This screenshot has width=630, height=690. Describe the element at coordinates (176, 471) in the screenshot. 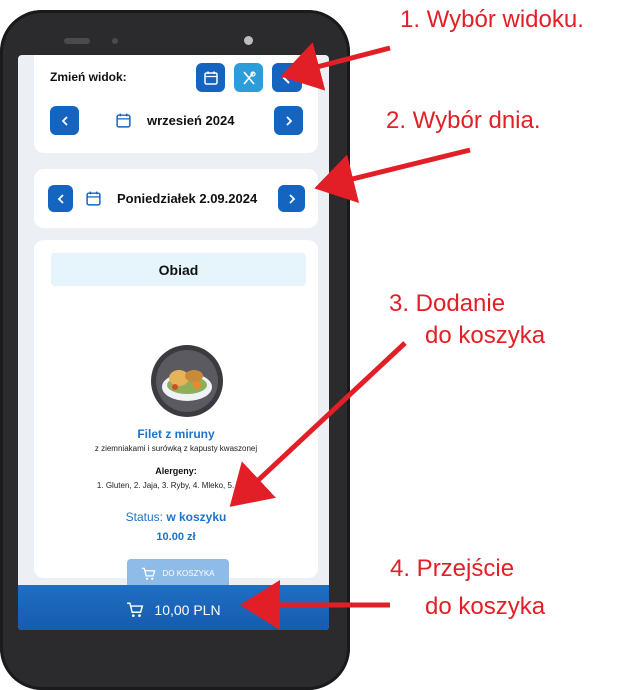

I see `allergens-title: Alergeny:` at that location.